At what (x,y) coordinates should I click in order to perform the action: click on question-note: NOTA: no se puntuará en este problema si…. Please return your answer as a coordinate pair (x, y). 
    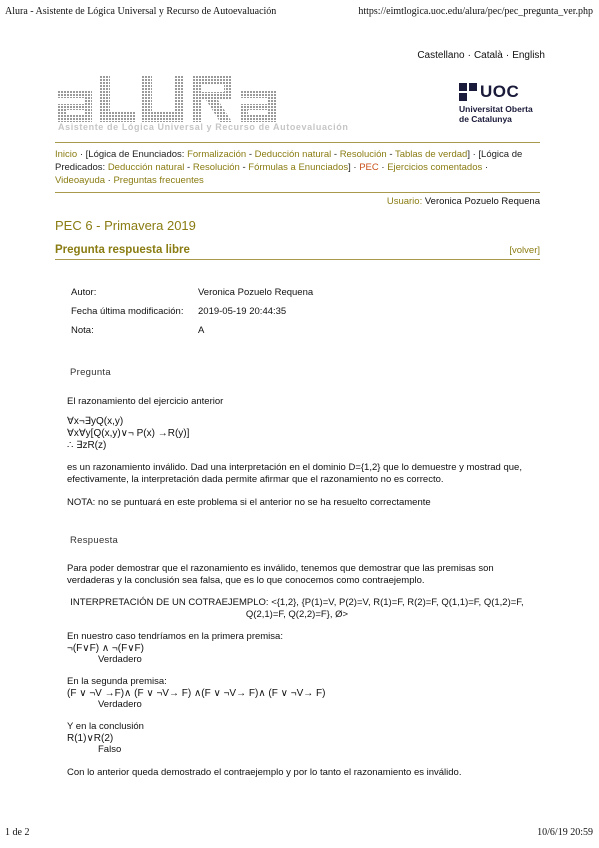
    Looking at the image, I should click on (249, 502).